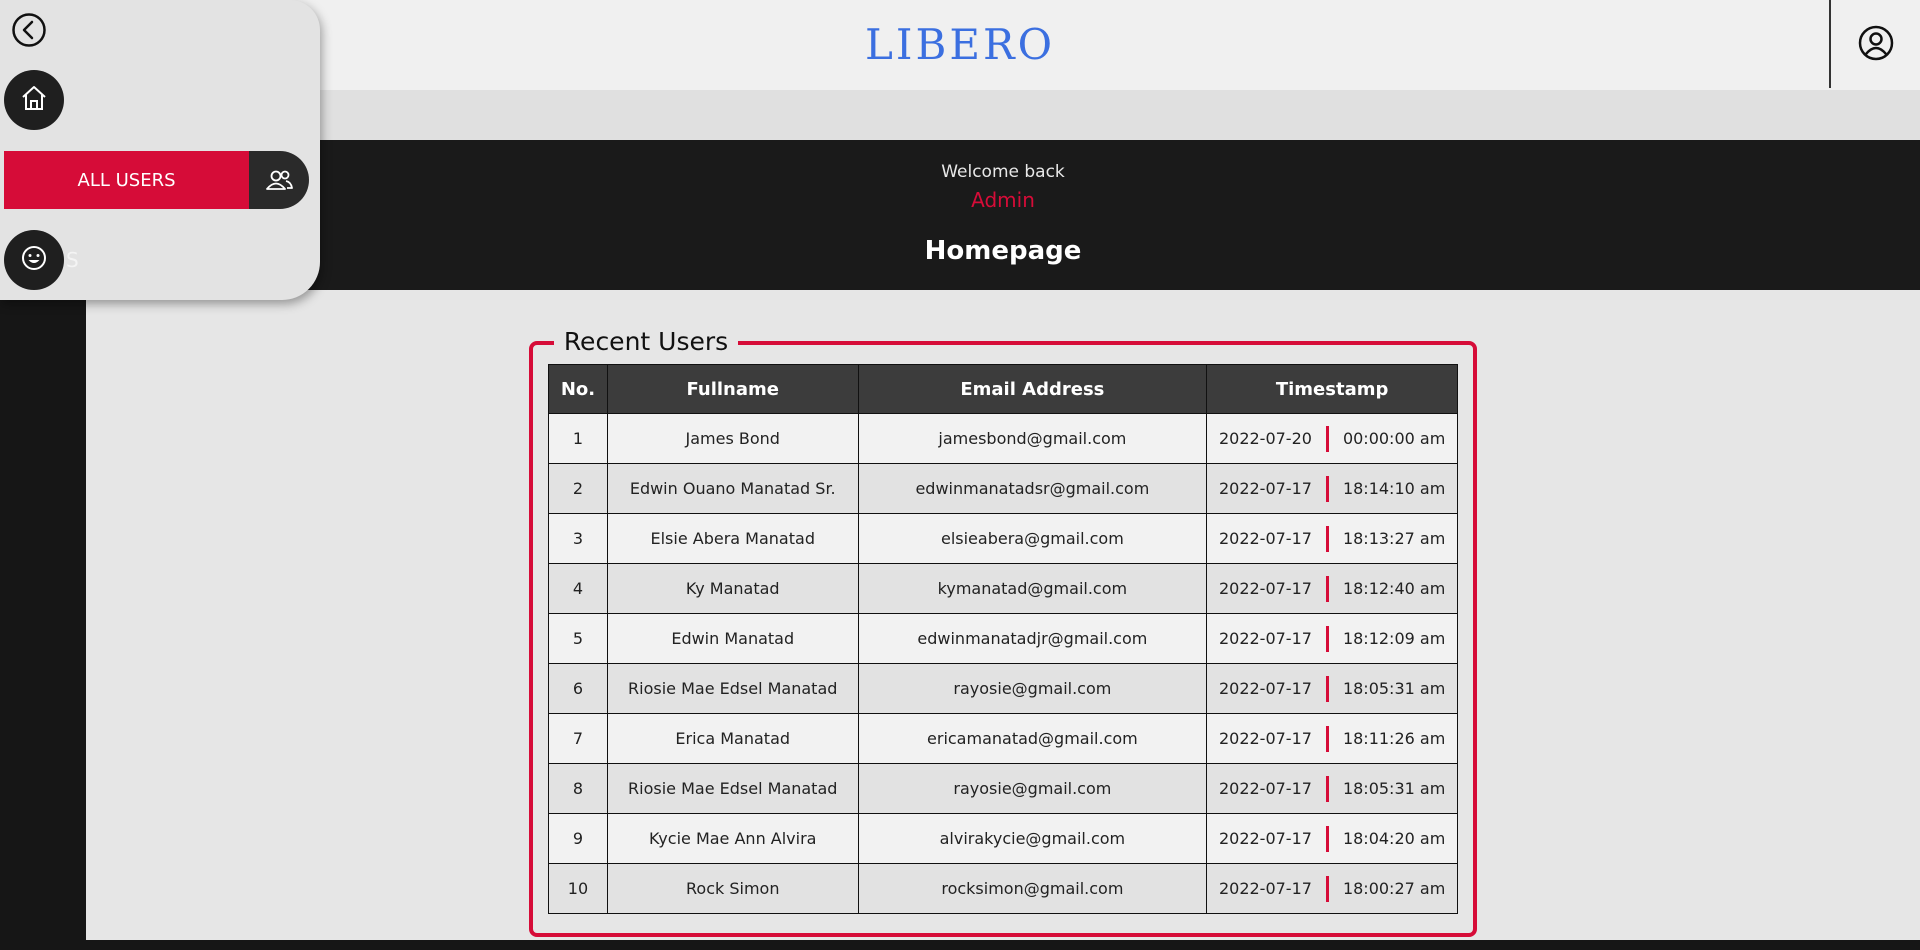 Image resolution: width=1920 pixels, height=950 pixels. What do you see at coordinates (1332, 488) in the screenshot?
I see `cell-timestamp: 2022-07-17 18:14:10 am` at bounding box center [1332, 488].